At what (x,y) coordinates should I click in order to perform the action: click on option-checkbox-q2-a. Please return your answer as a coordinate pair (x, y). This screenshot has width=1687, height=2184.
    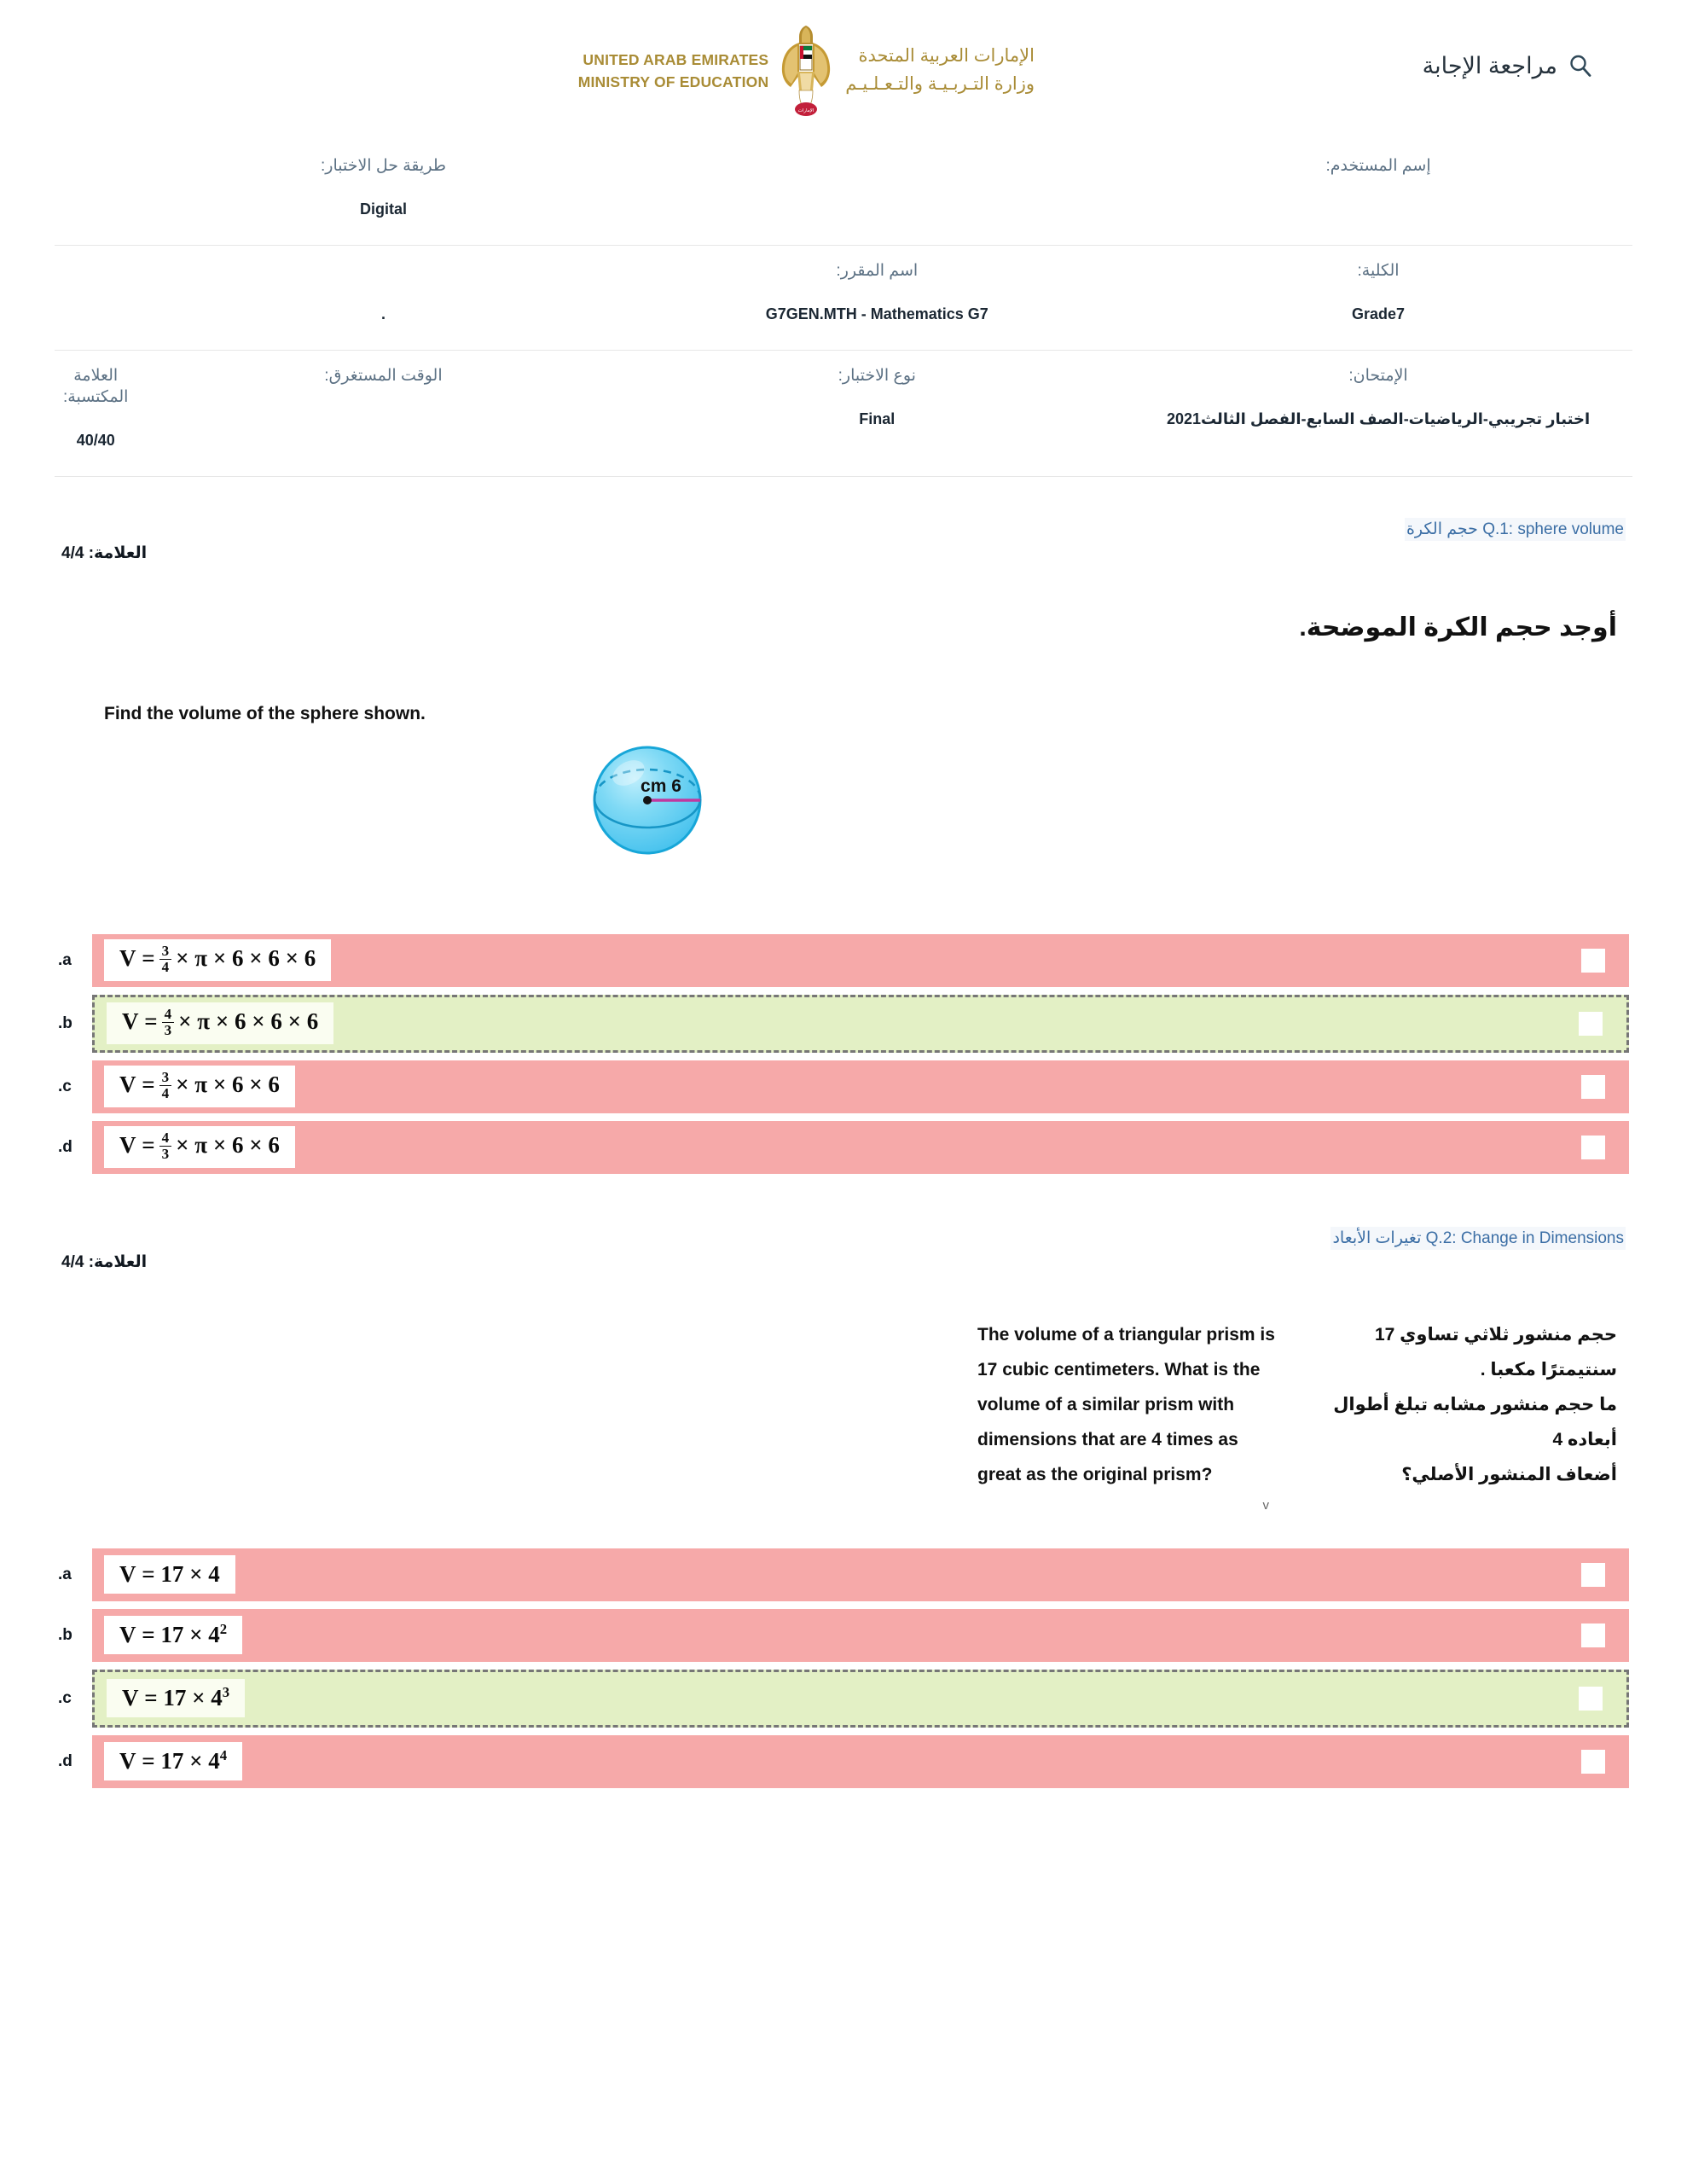
    Looking at the image, I should click on (1593, 1575).